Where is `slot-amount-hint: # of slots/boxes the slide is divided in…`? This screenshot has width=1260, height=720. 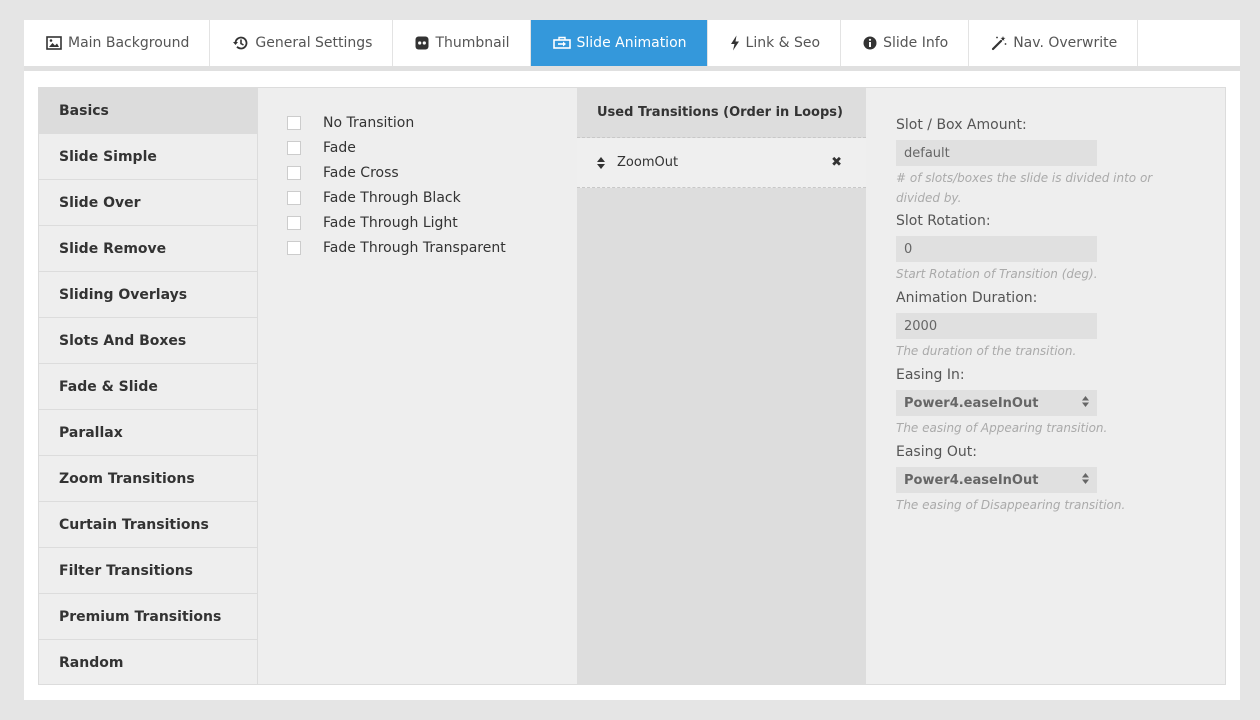 slot-amount-hint: # of slots/boxes the slide is divided in… is located at coordinates (1024, 188).